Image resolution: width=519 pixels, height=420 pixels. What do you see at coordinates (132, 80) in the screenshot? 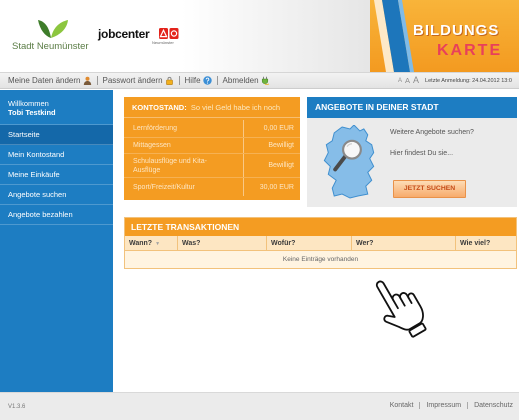
I see `change-password-label: Passwort ändern` at bounding box center [132, 80].